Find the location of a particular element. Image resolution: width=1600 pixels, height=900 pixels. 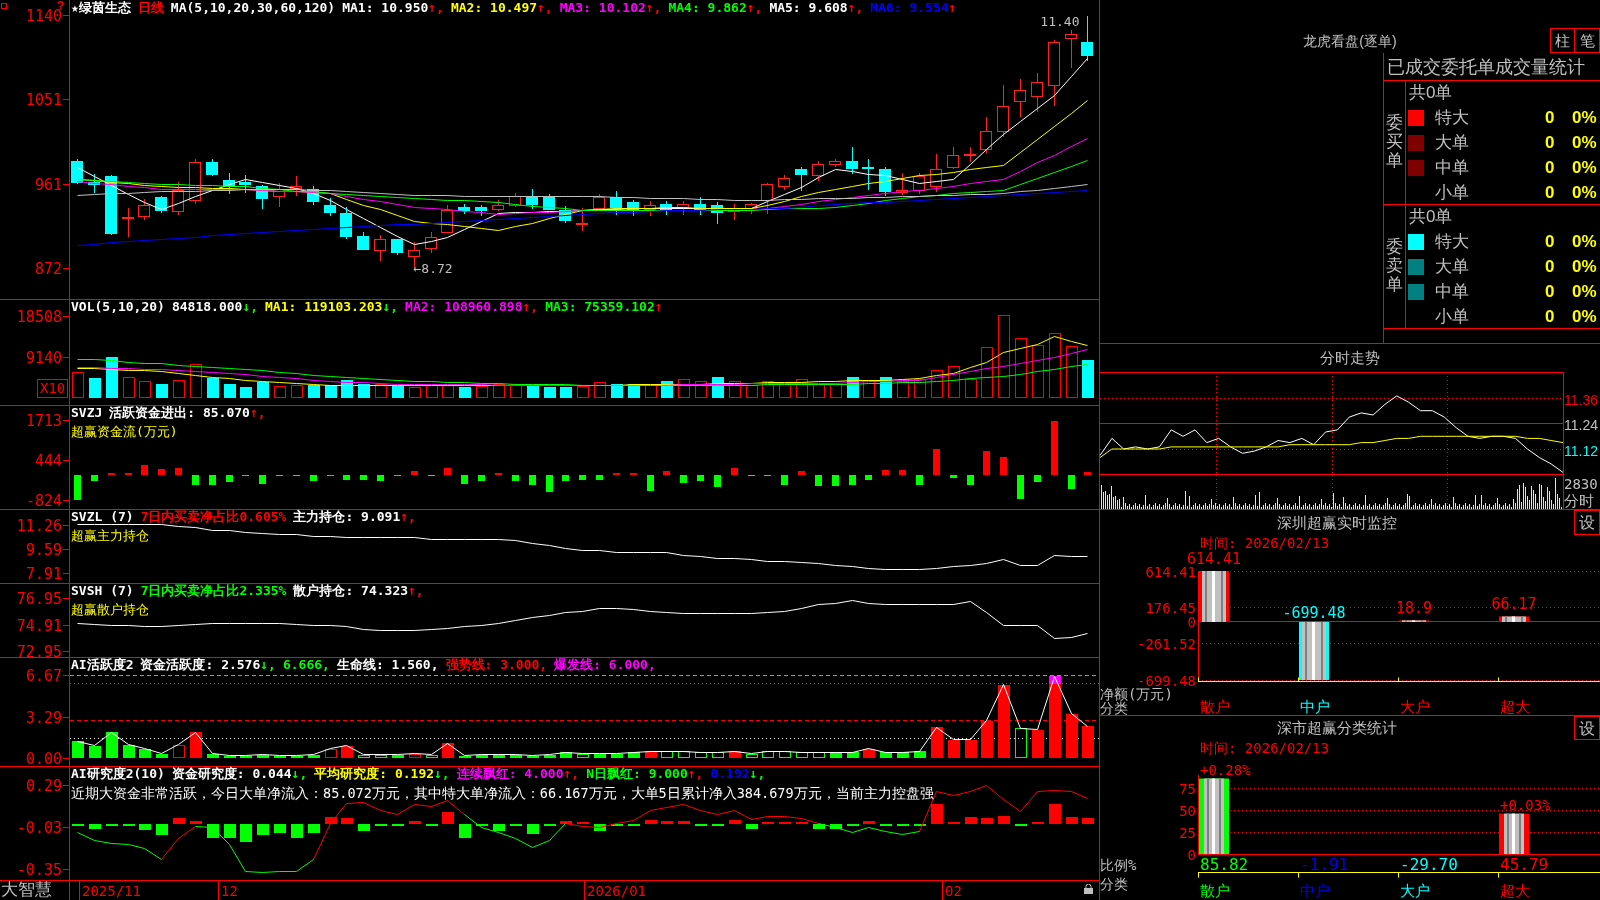

time-label: 时间: 2026/02/13 is located at coordinates (1265, 748).